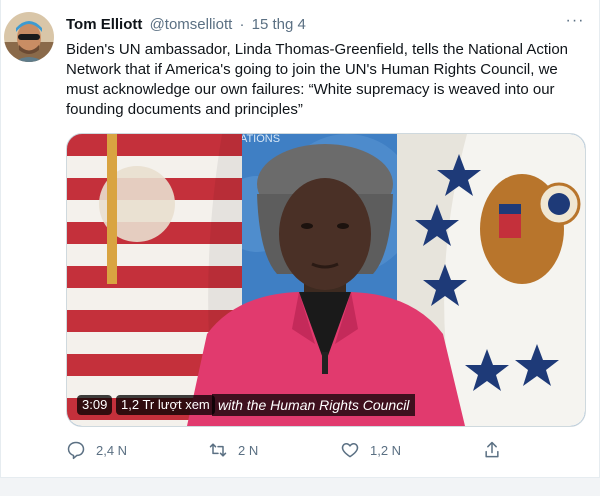 This screenshot has height=496, width=600. I want to click on timeline-divider, so click(300, 486).